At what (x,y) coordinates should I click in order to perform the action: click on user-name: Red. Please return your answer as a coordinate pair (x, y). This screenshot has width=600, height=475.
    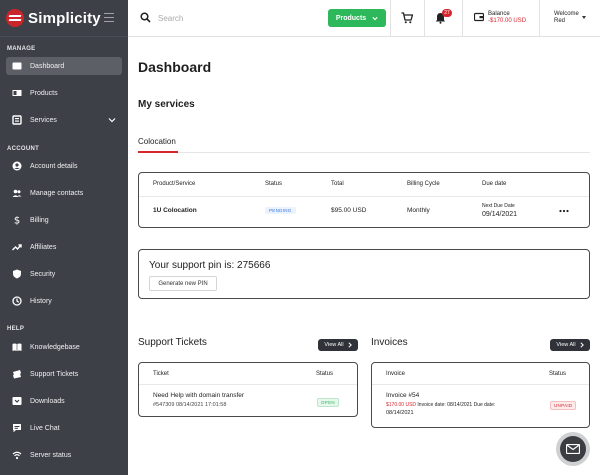
    Looking at the image, I should click on (559, 21).